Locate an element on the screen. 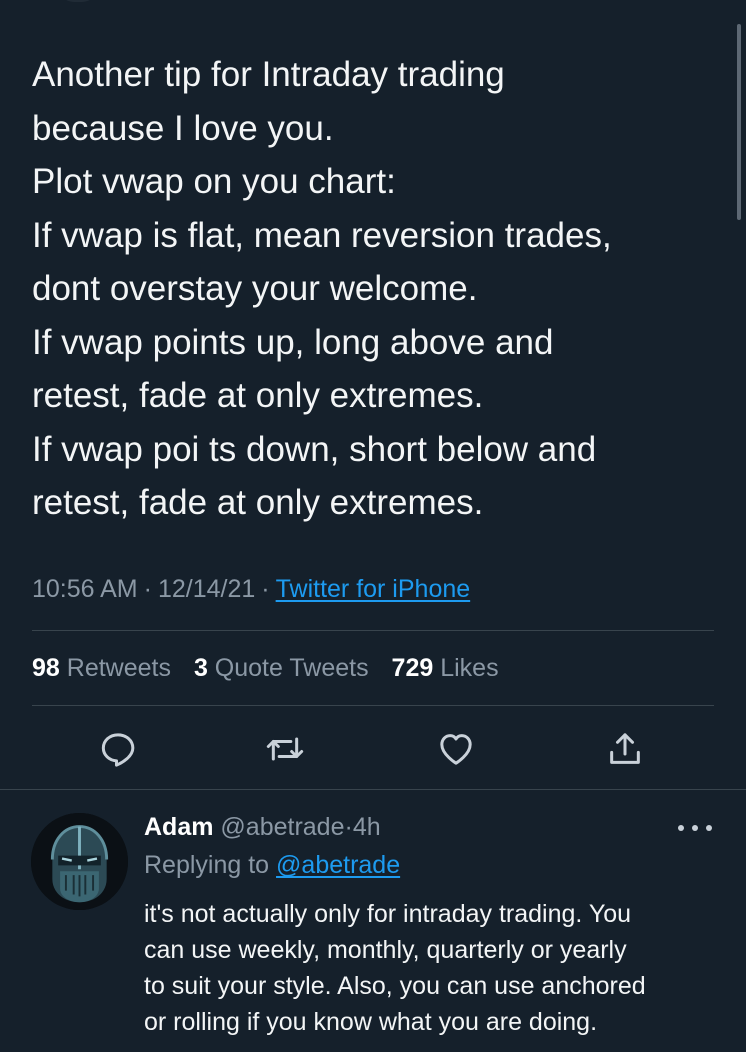 The width and height of the screenshot is (746, 1052). reply-author-handle: @abetrade is located at coordinates (282, 827).